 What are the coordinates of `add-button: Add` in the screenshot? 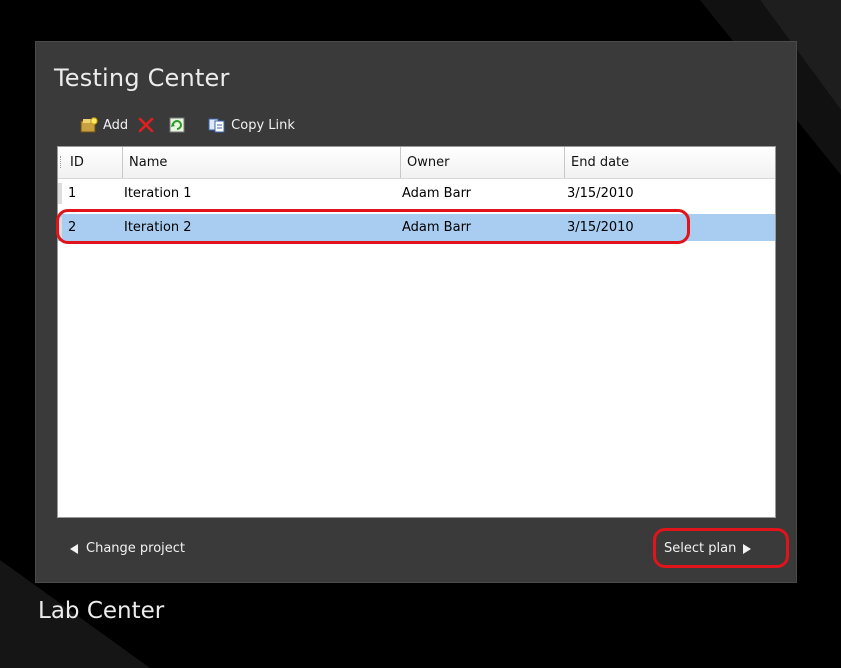 It's located at (104, 125).